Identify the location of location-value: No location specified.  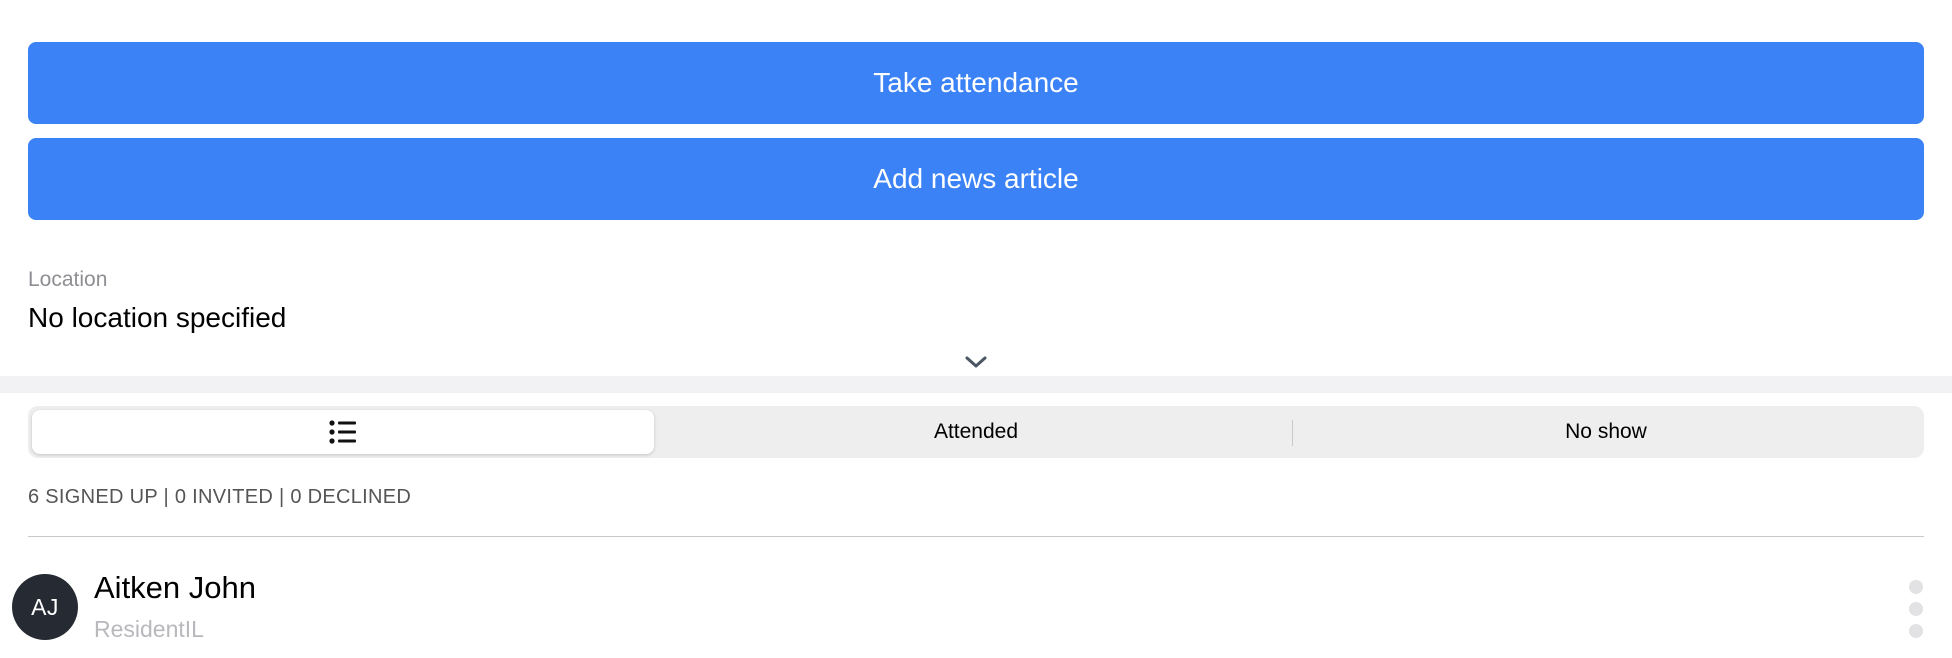
(157, 317).